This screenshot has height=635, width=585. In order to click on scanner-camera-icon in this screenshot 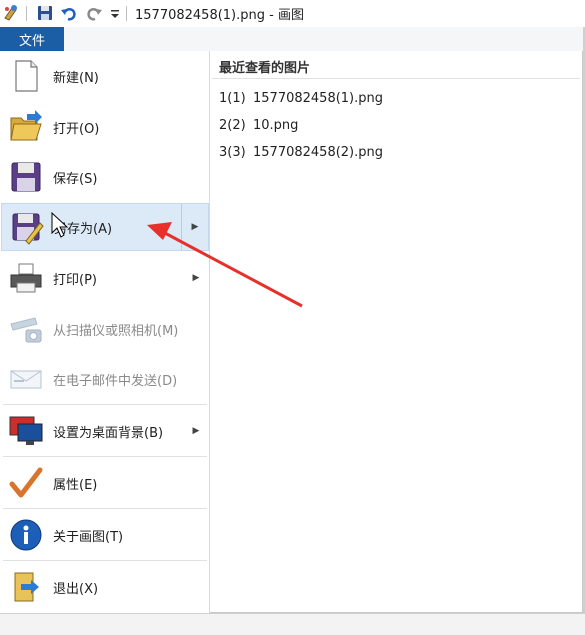, I will do `click(26, 330)`.